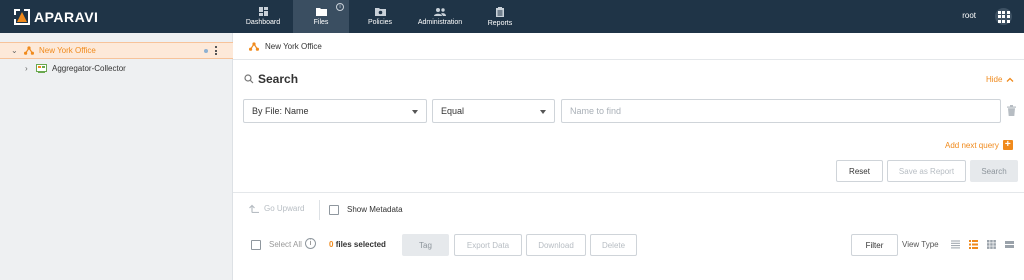 This screenshot has height=280, width=1024. Describe the element at coordinates (66, 16) in the screenshot. I see `logo-text: APARAVI` at that location.